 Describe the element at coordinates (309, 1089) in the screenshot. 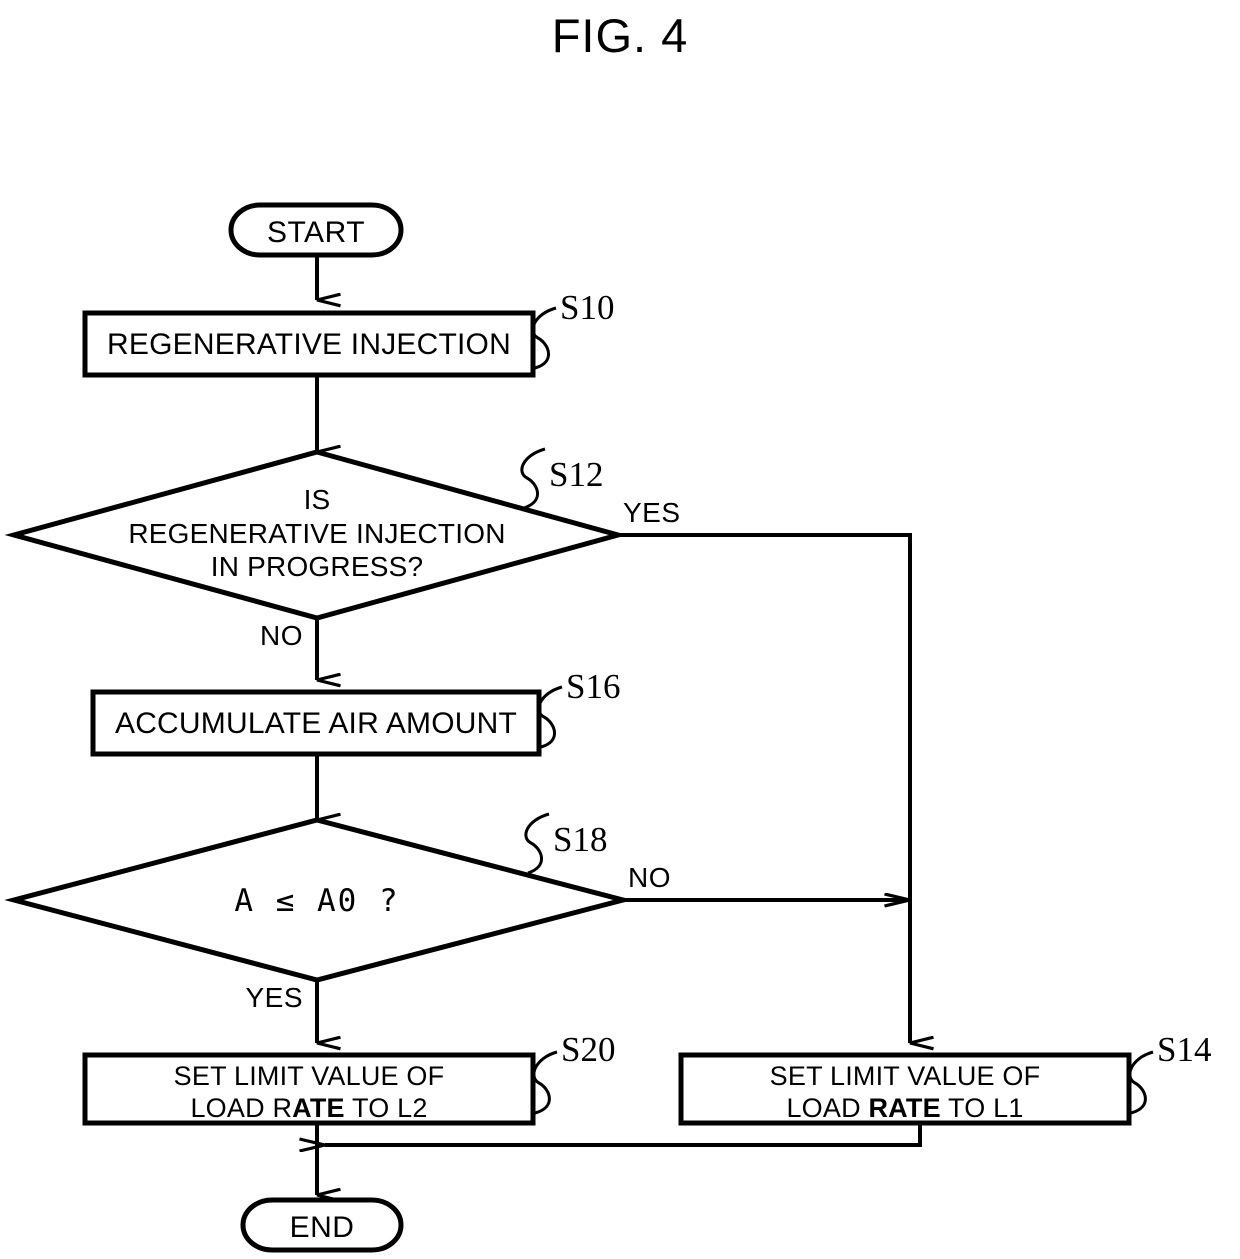

I see `s20-process-shape` at that location.